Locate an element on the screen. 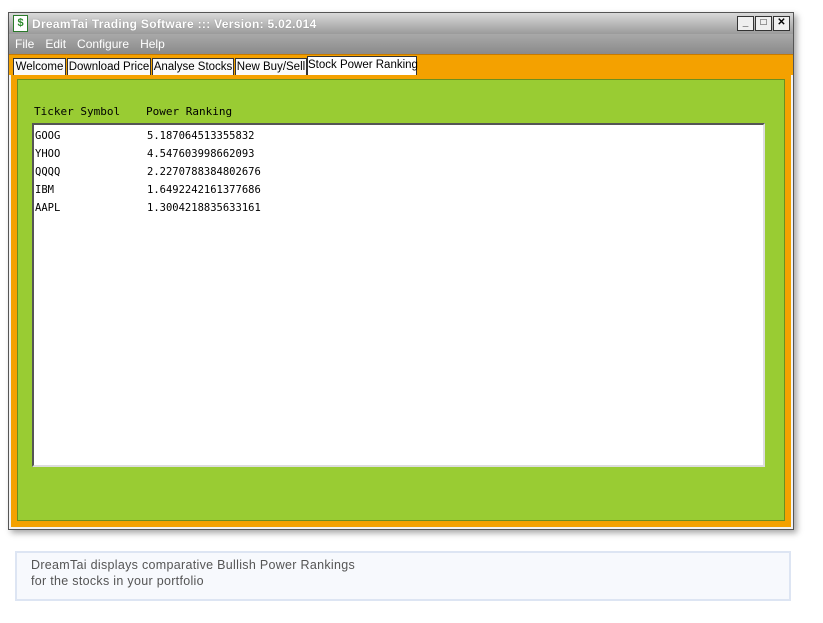 This screenshot has width=823, height=623. tab-stock-power-ranking: Stock Power Ranking is located at coordinates (362, 66).